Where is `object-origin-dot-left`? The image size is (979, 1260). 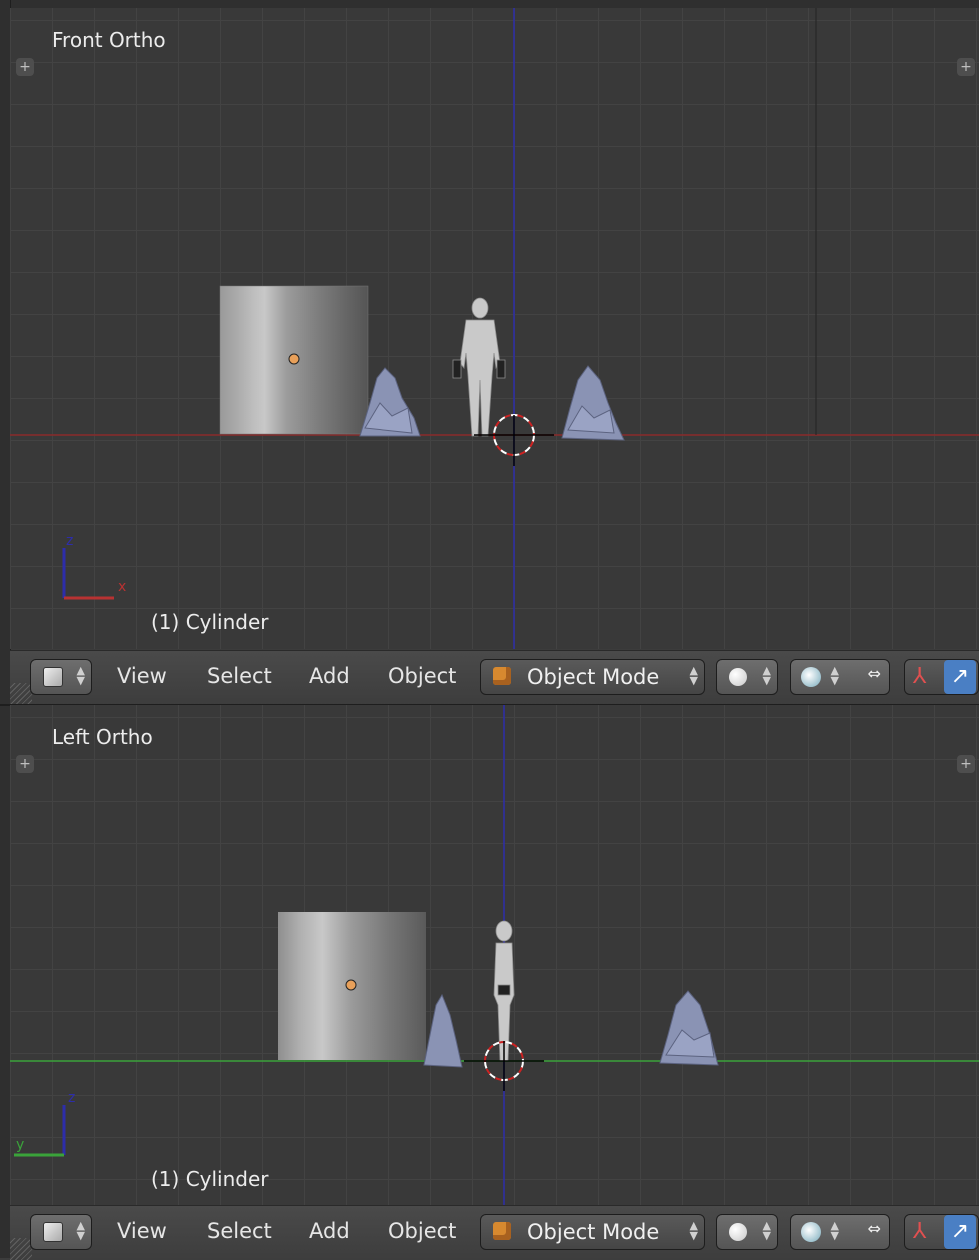
object-origin-dot-left is located at coordinates (351, 985).